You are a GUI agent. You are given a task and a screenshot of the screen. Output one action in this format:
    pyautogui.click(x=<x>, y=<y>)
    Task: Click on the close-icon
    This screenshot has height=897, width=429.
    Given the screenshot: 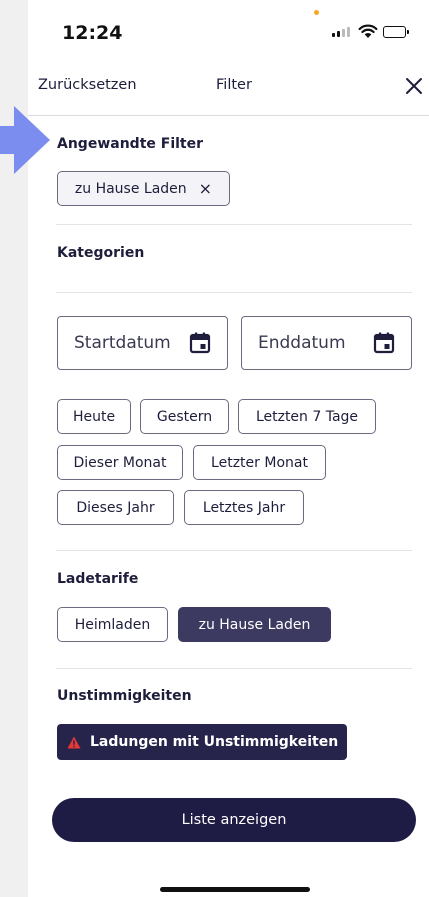 What is the action you would take?
    pyautogui.click(x=414, y=86)
    